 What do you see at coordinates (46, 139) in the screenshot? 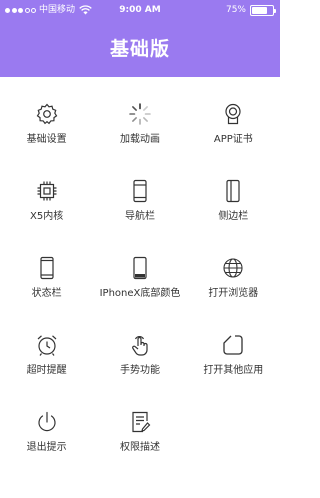
I see `menu-item-label: 基础设置` at bounding box center [46, 139].